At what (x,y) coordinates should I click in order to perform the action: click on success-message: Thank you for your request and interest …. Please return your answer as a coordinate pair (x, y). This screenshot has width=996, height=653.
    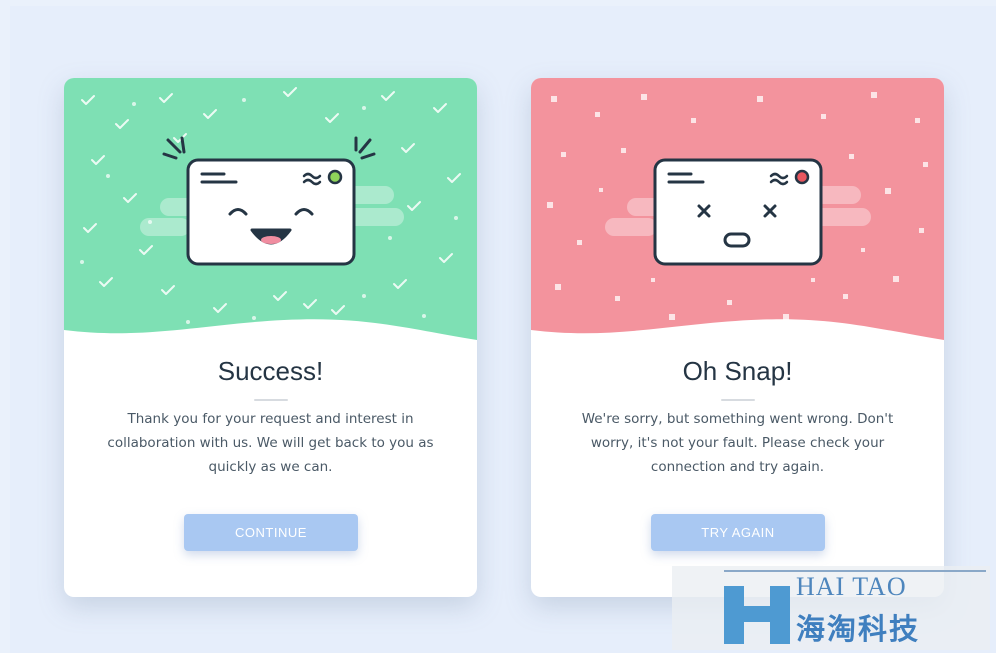
    Looking at the image, I should click on (270, 443).